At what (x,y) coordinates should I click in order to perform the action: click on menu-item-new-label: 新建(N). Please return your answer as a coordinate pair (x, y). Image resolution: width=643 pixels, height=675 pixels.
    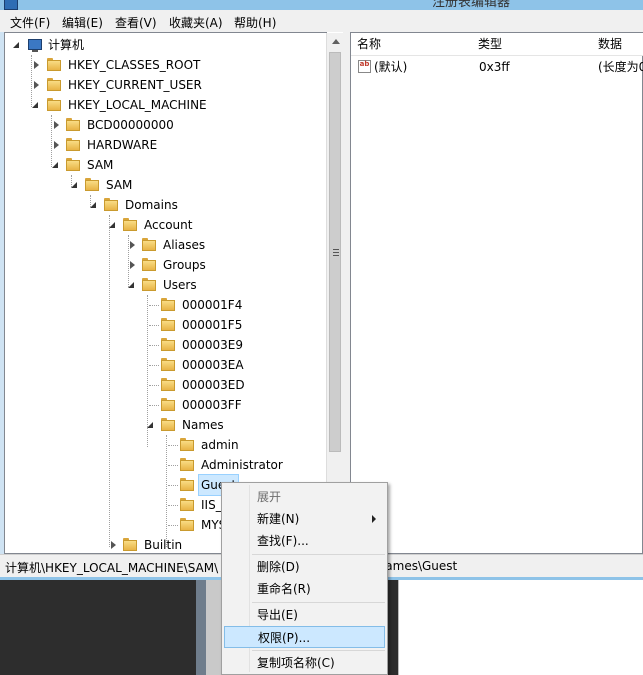
    Looking at the image, I should click on (278, 519).